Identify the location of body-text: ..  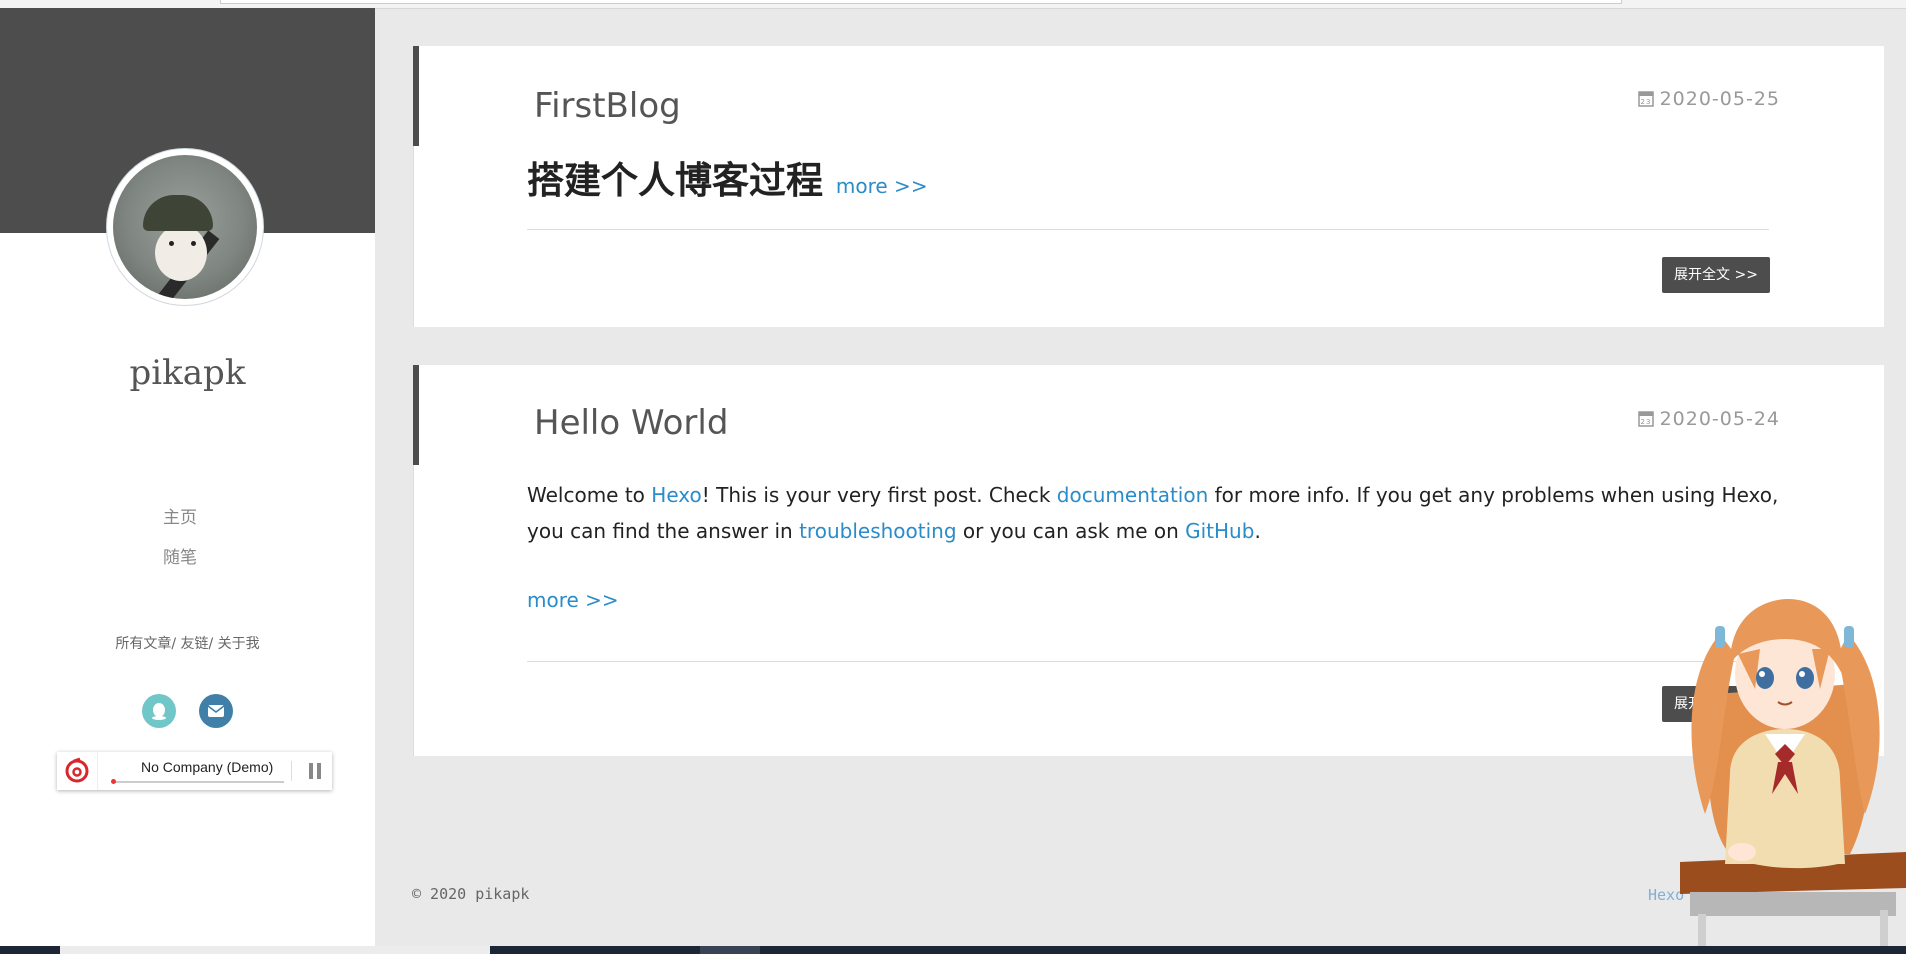
(1257, 531).